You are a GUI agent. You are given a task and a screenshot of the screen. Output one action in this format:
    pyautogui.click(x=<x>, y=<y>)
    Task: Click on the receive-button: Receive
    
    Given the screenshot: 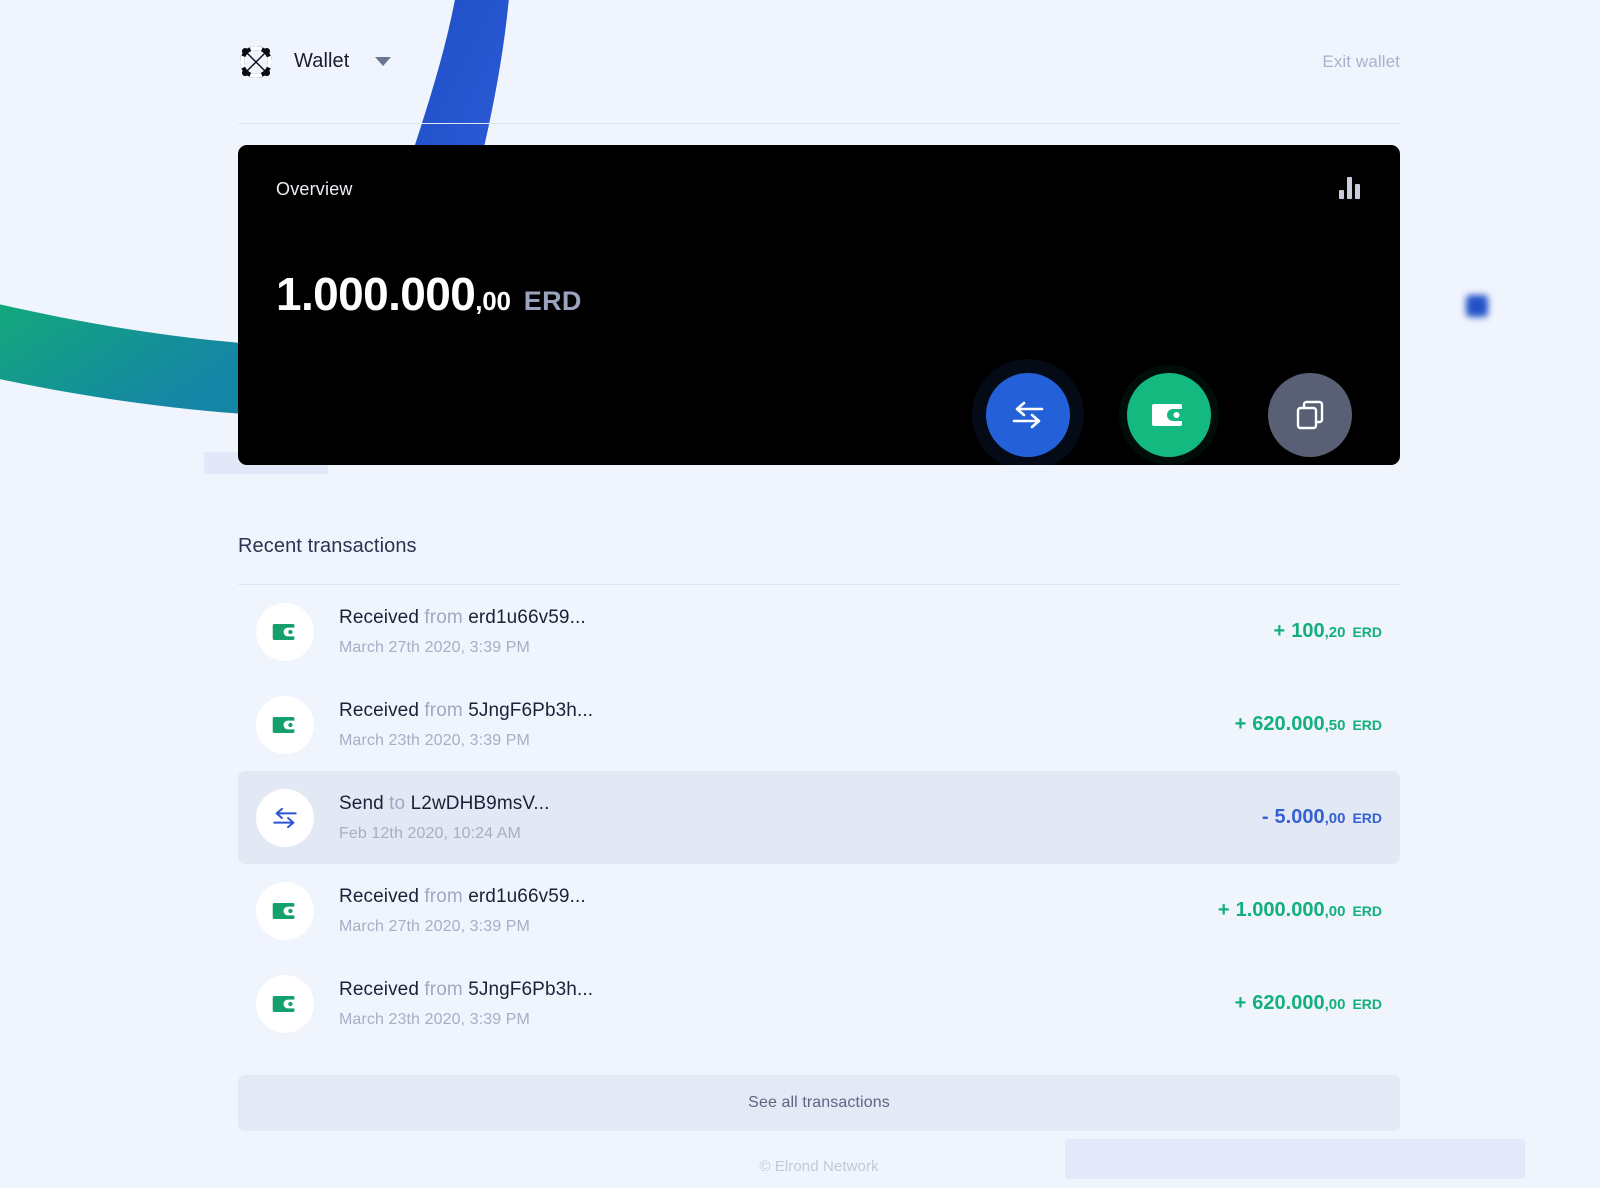 What is the action you would take?
    pyautogui.click(x=1169, y=419)
    